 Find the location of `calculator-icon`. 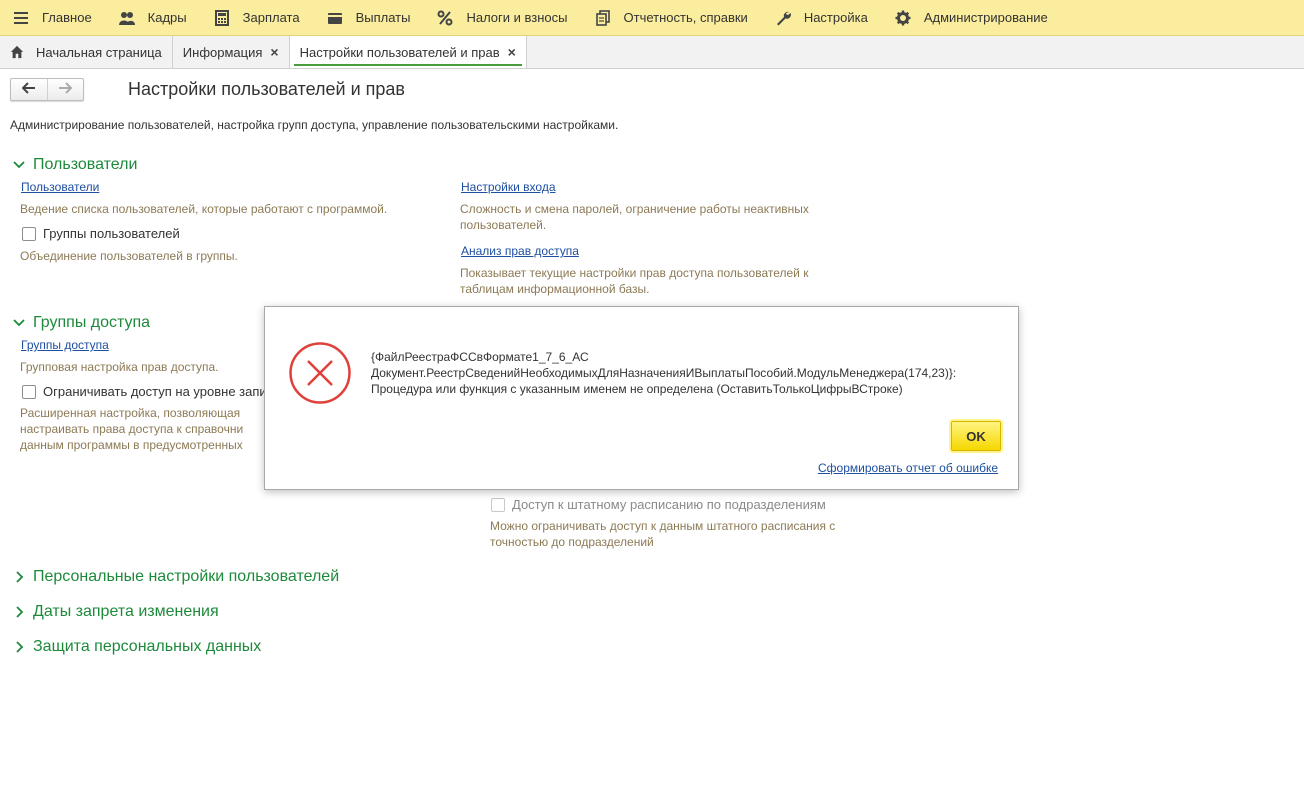

calculator-icon is located at coordinates (222, 18).